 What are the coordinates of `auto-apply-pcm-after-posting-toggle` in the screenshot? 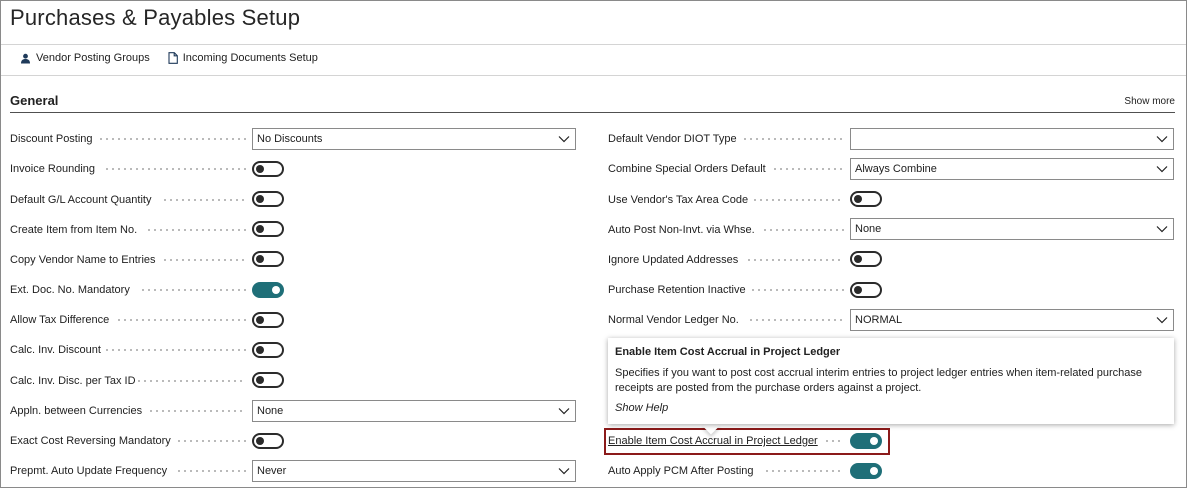 It's located at (866, 471).